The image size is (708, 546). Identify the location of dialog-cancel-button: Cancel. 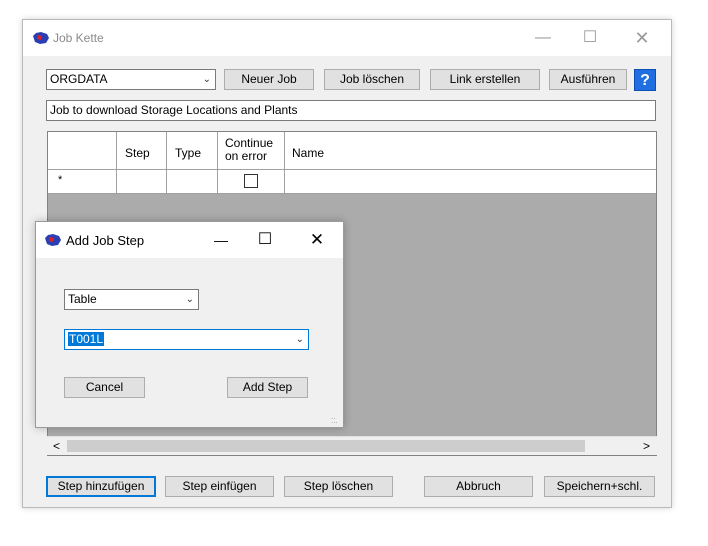
(104, 387).